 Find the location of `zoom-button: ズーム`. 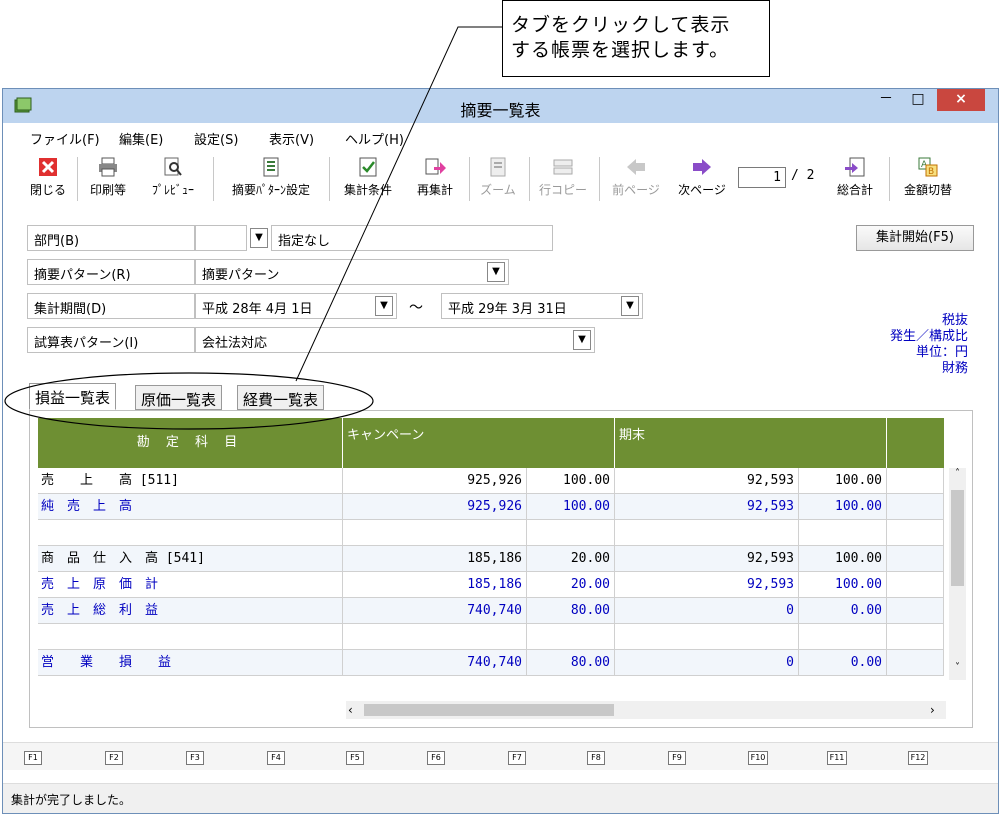

zoom-button: ズーム is located at coordinates (498, 180).